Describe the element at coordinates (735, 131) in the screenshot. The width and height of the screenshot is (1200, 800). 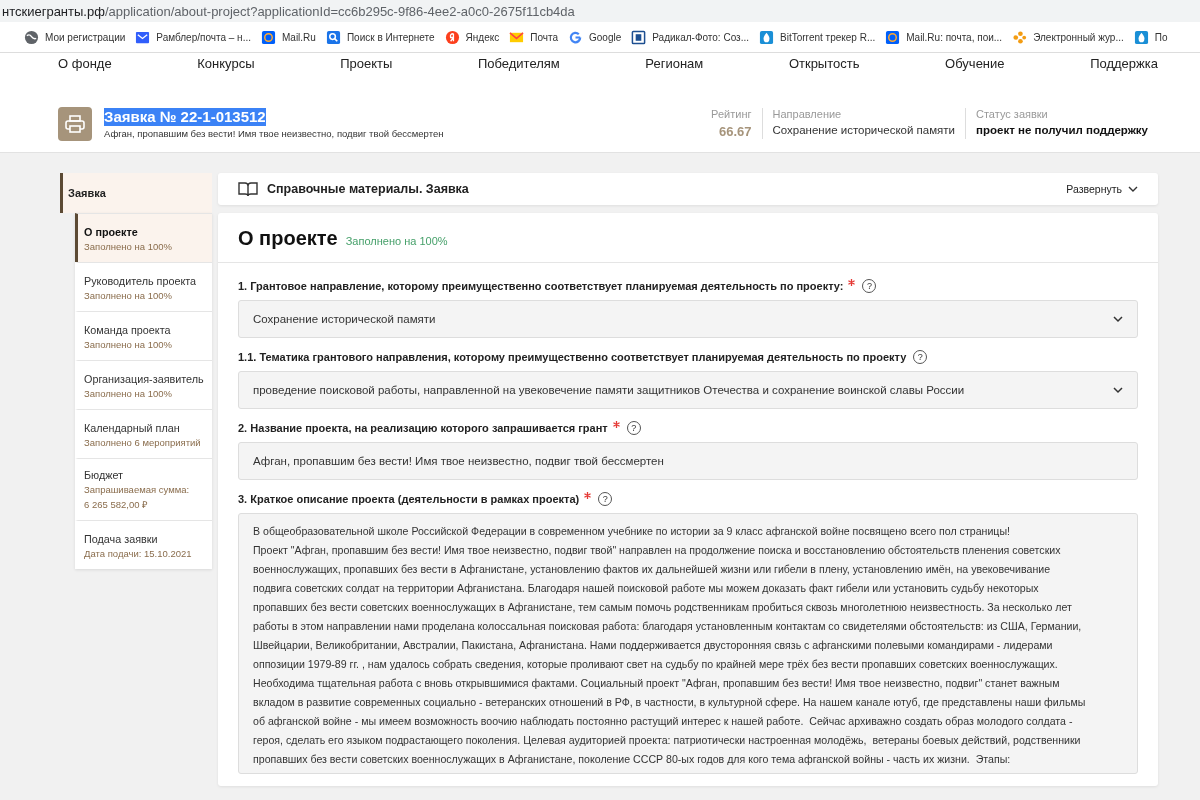
I see `stat-value: 66.67` at that location.